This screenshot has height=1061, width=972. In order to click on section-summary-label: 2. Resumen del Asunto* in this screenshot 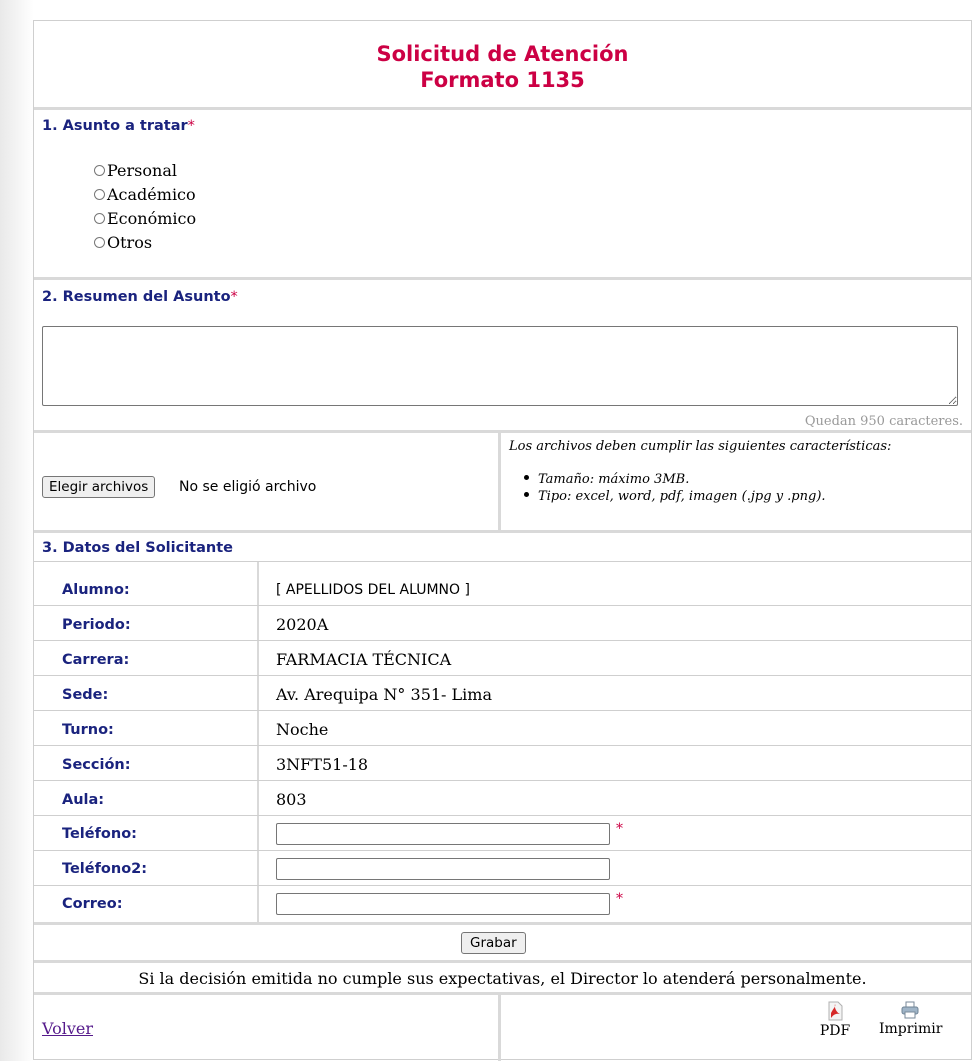, I will do `click(140, 297)`.